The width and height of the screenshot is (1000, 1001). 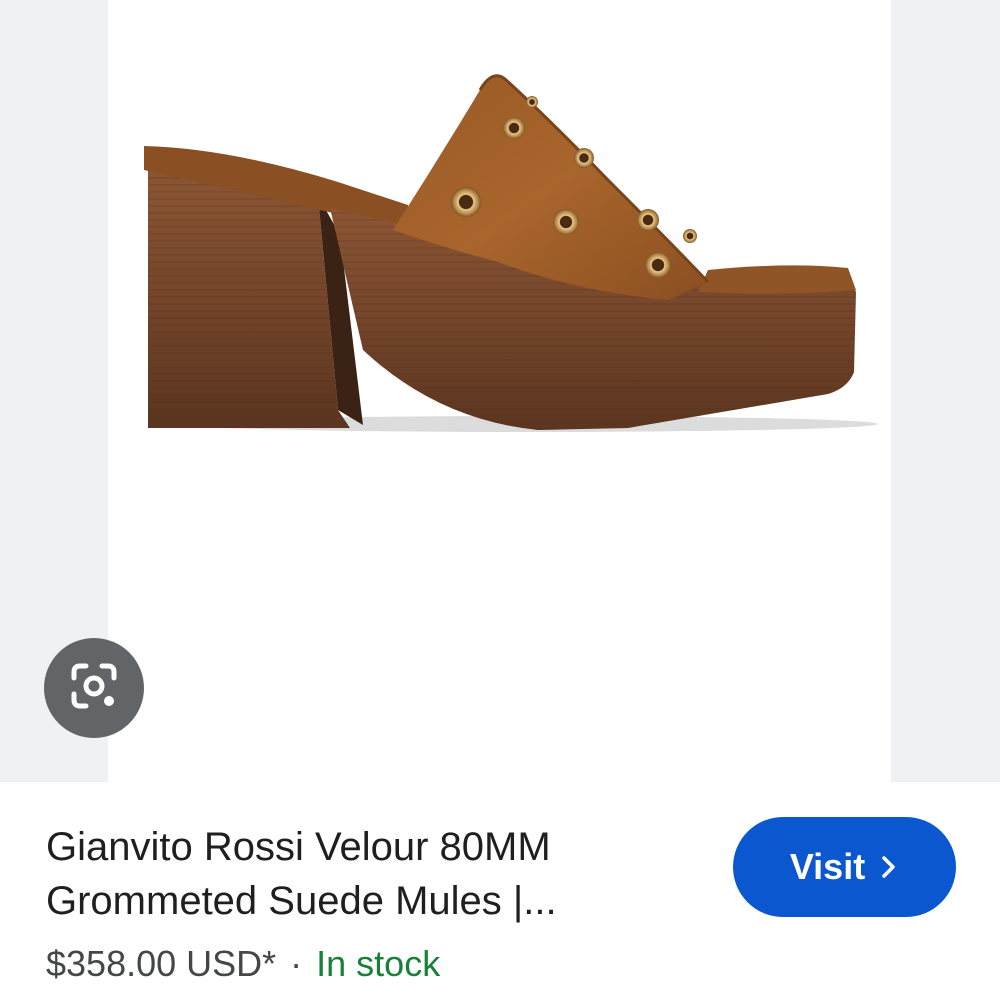 What do you see at coordinates (827, 866) in the screenshot?
I see `visit-button-label: Visit` at bounding box center [827, 866].